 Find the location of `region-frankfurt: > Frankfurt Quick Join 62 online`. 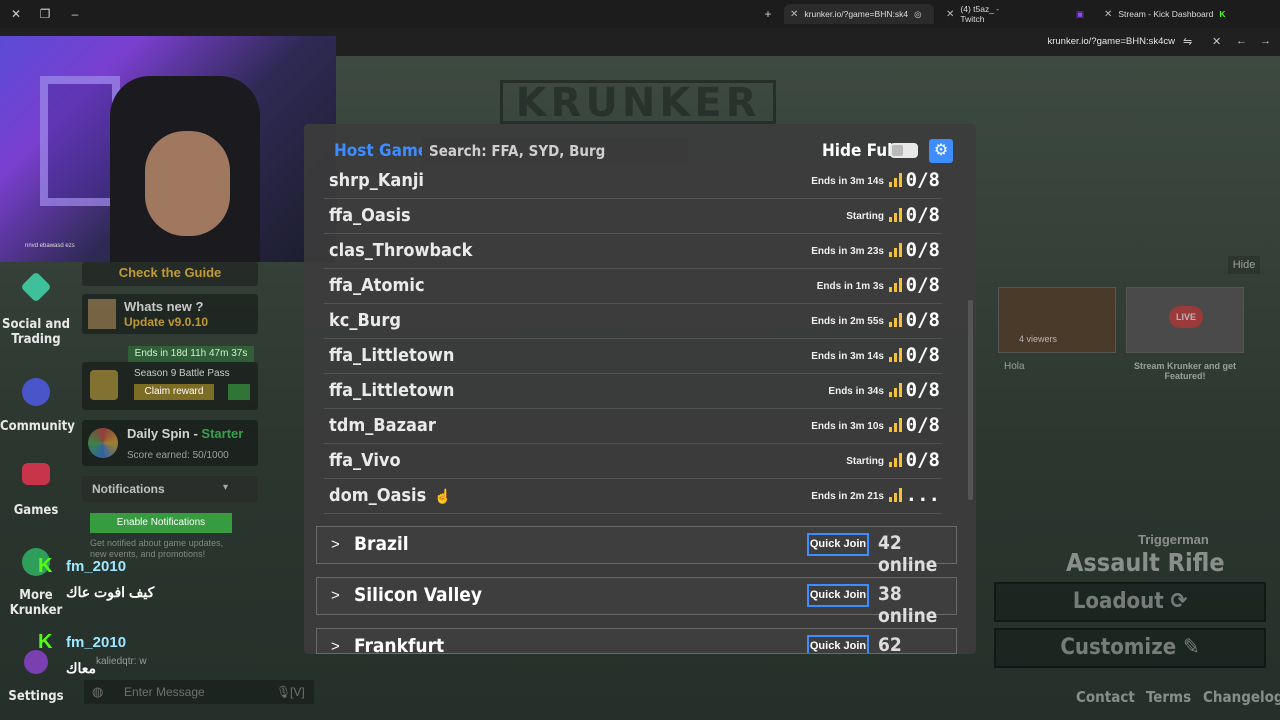

region-frankfurt: > Frankfurt Quick Join 62 online is located at coordinates (636, 641).